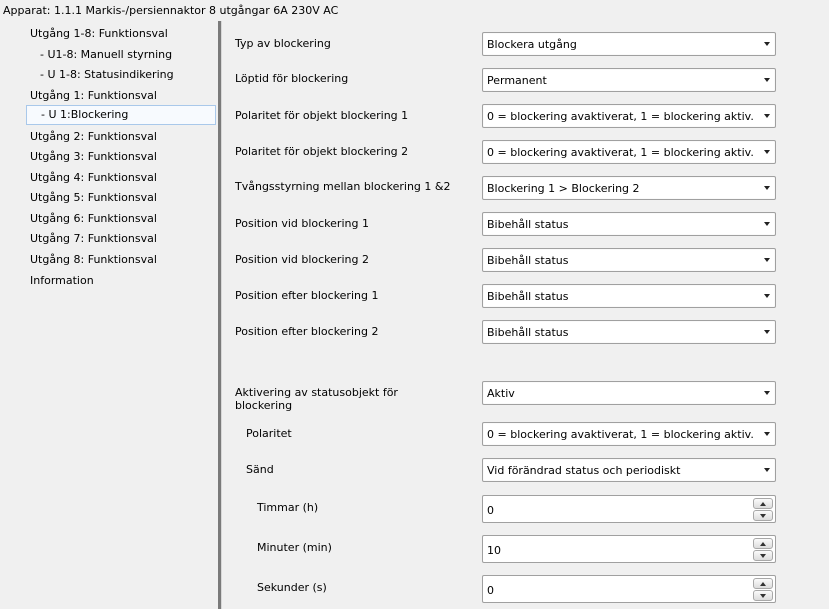 The height and width of the screenshot is (609, 829). What do you see at coordinates (288, 507) in the screenshot?
I see `param-label-timmar: Timmar (h)` at bounding box center [288, 507].